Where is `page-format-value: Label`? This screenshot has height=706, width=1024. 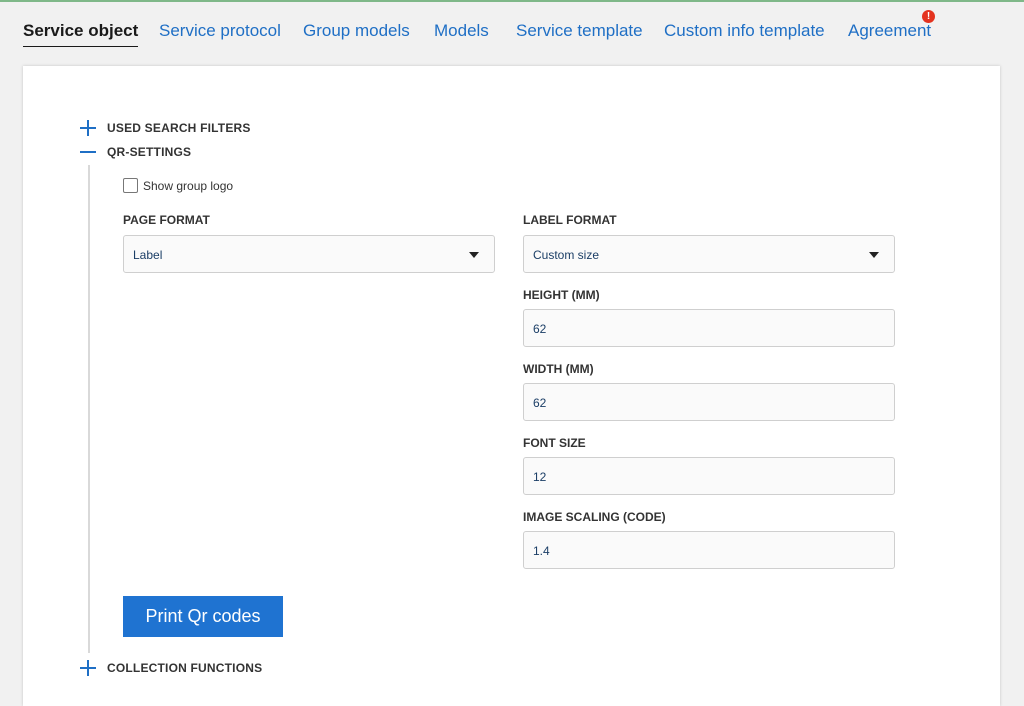
page-format-value: Label is located at coordinates (148, 255).